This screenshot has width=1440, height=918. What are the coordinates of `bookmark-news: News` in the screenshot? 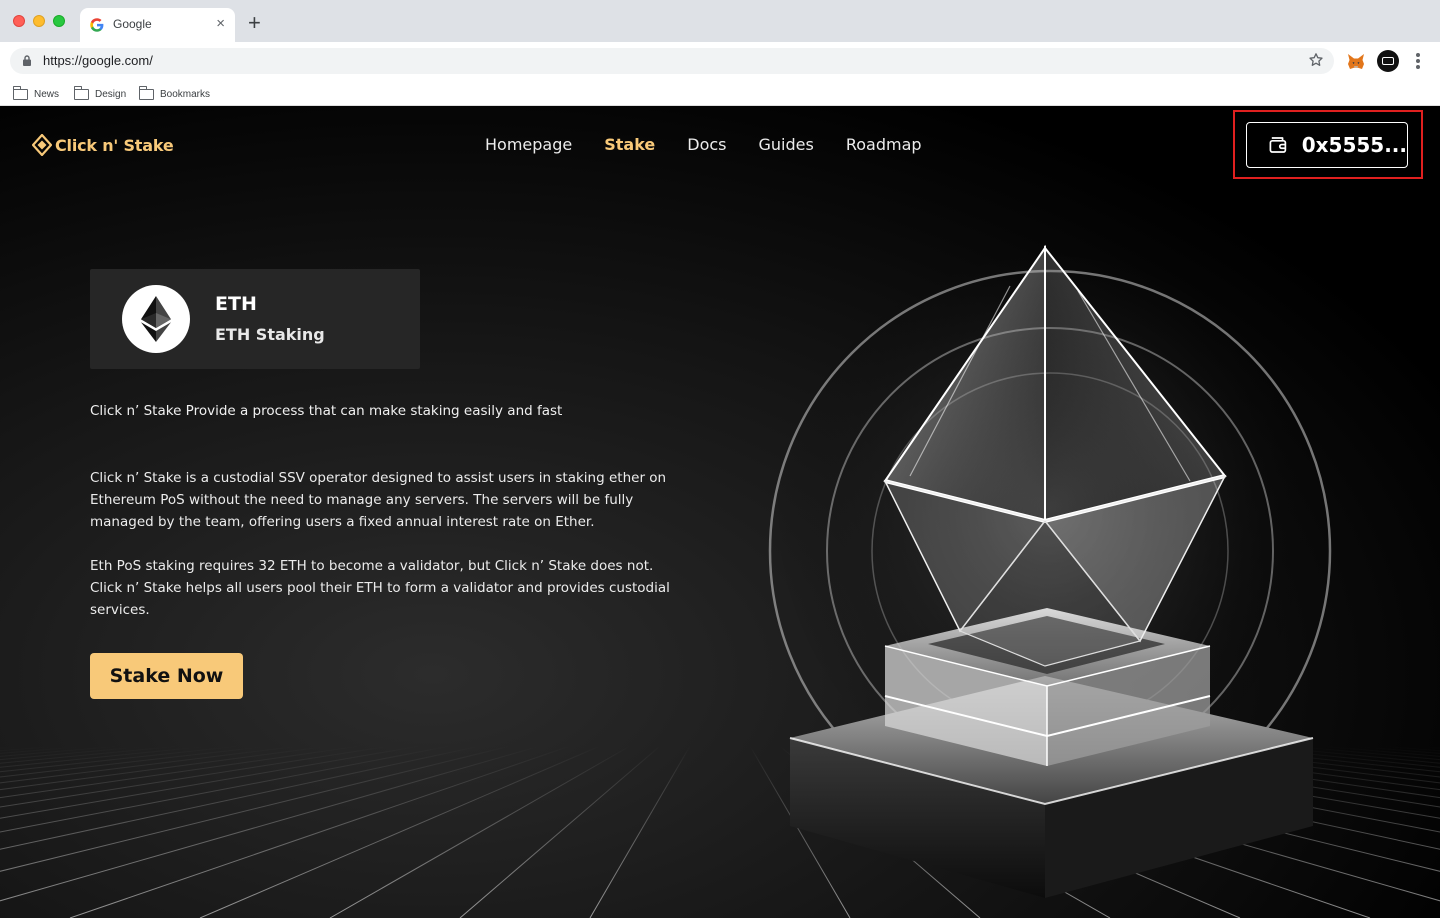 It's located at (36, 93).